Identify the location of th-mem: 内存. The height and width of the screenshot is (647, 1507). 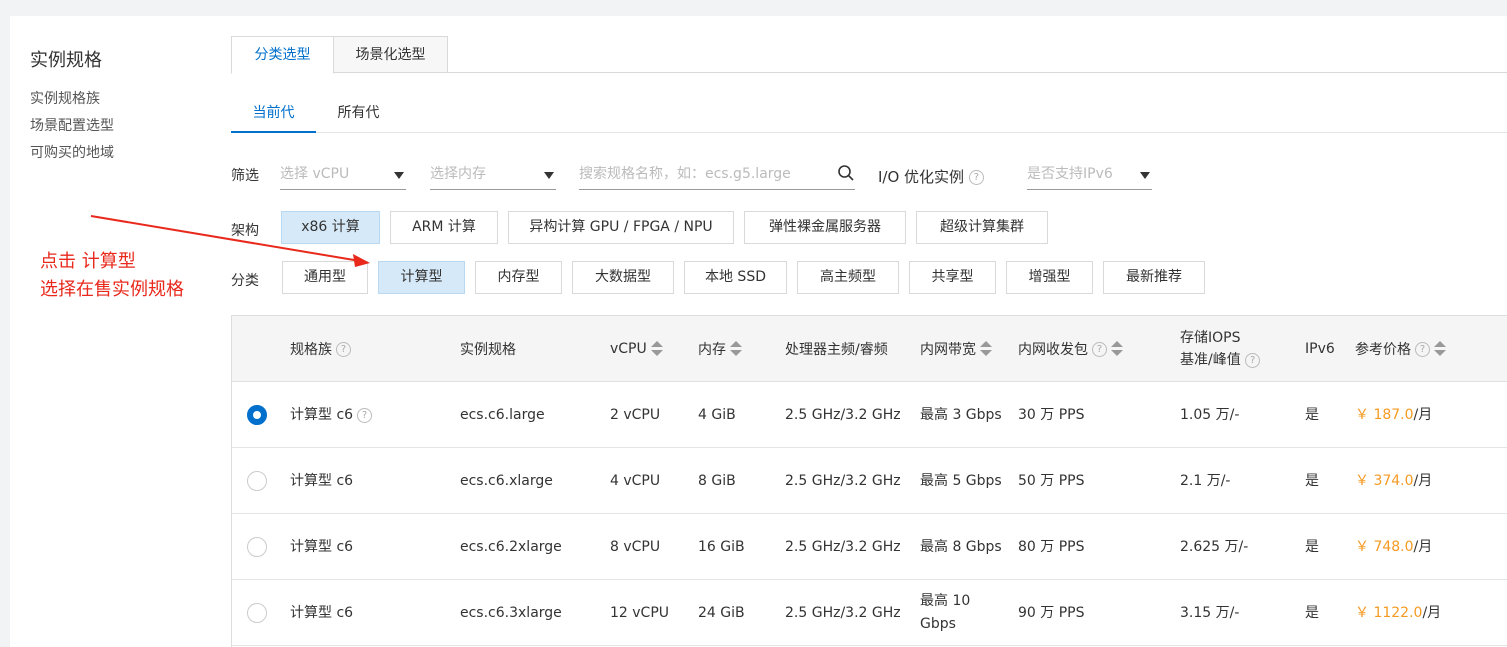
(720, 349).